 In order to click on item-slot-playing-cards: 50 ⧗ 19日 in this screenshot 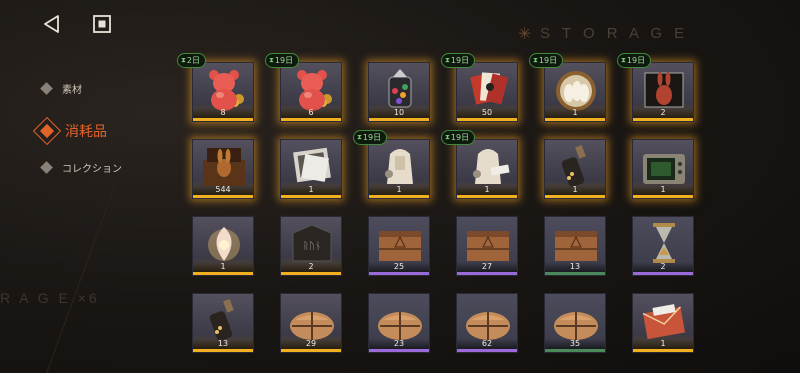, I will do `click(479, 87)`.